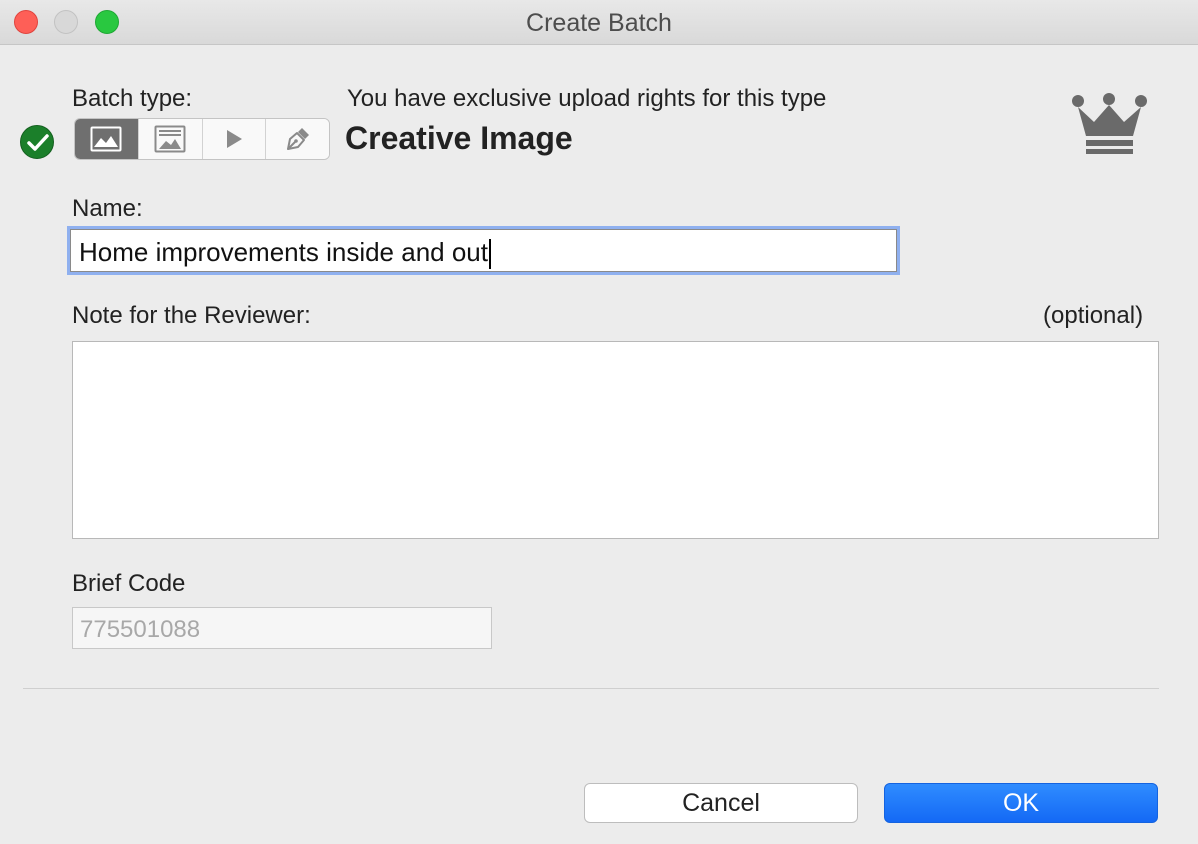 This screenshot has height=844, width=1198. Describe the element at coordinates (37, 142) in the screenshot. I see `checkmark-icon` at that location.